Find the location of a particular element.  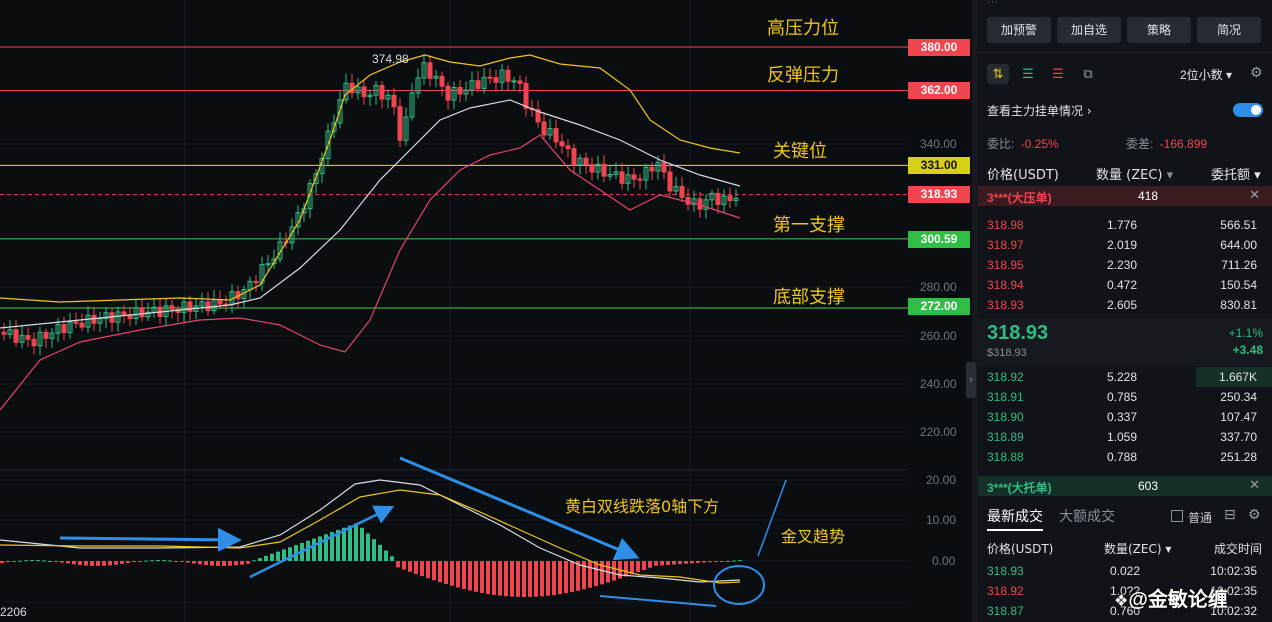

price-tag-300: 300.59 is located at coordinates (939, 239).